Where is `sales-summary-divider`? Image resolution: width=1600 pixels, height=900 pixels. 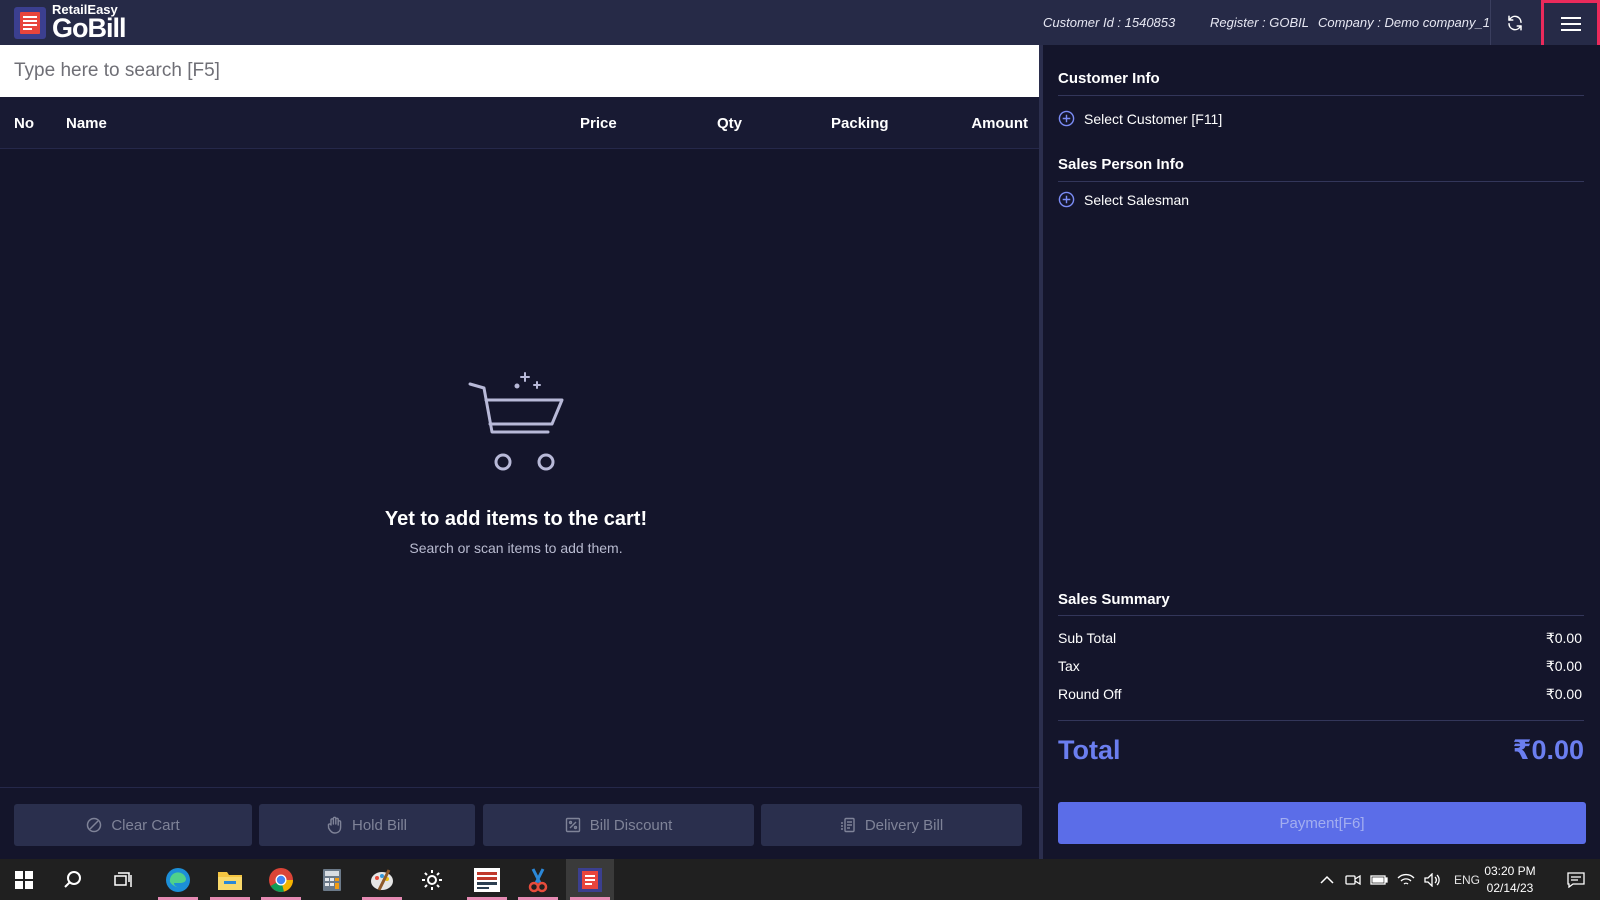
sales-summary-divider is located at coordinates (1321, 615).